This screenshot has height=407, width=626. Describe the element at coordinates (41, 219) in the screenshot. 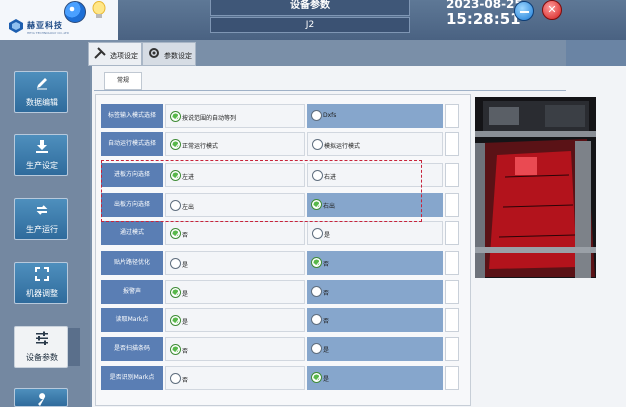

I see `sidebar-item-production-run: 生产运行` at that location.